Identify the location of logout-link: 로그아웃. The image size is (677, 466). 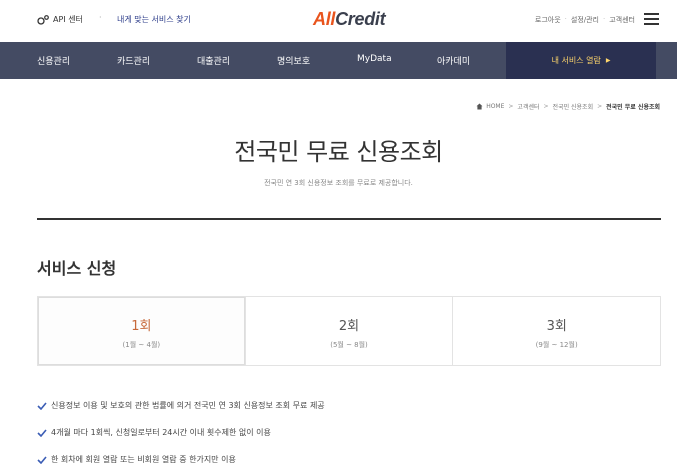
(548, 20).